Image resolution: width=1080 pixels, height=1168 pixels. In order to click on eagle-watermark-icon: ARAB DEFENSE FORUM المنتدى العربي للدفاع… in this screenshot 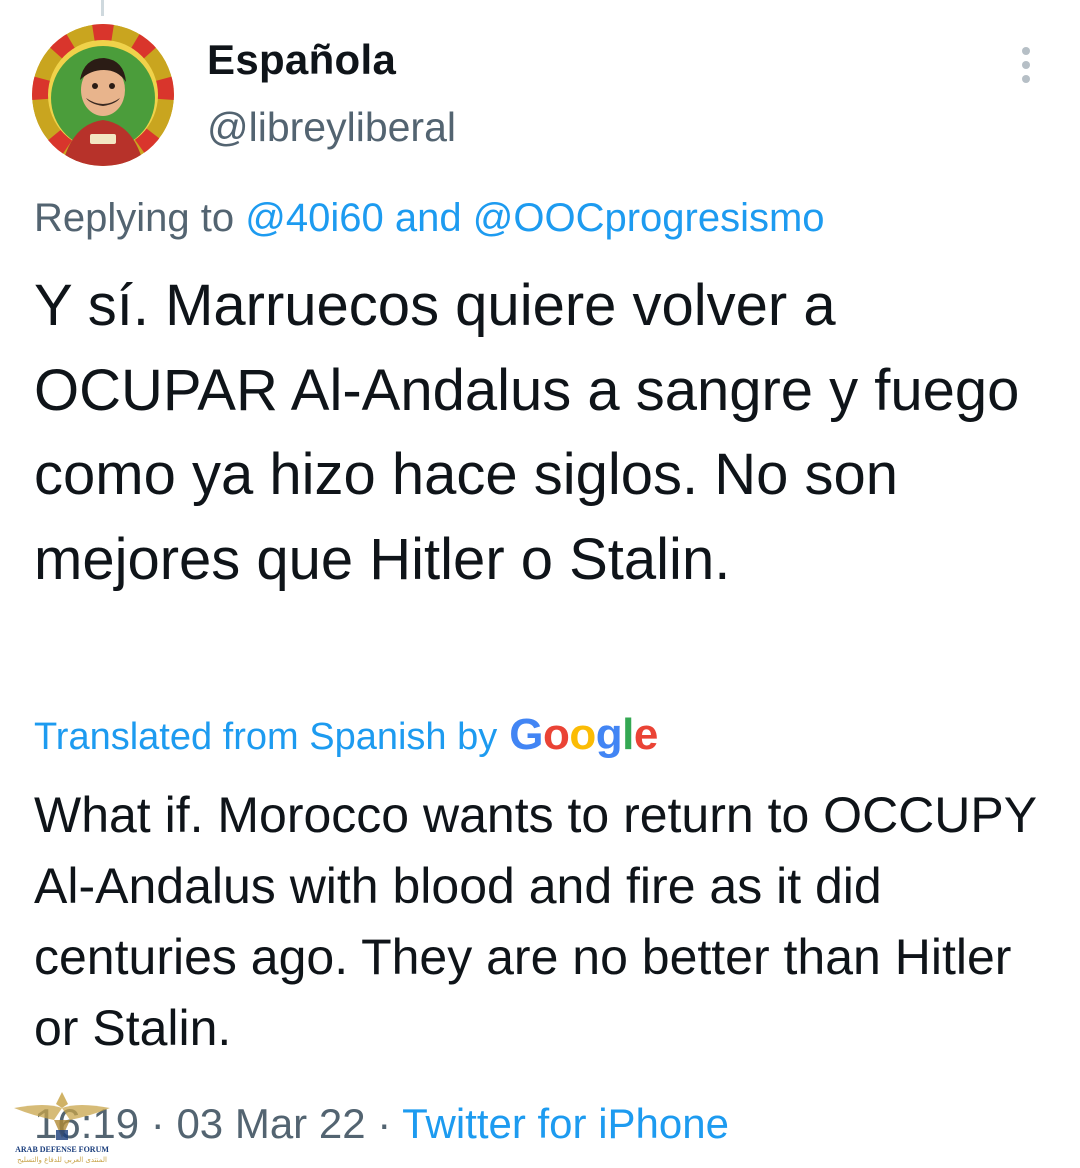, I will do `click(62, 1128)`.